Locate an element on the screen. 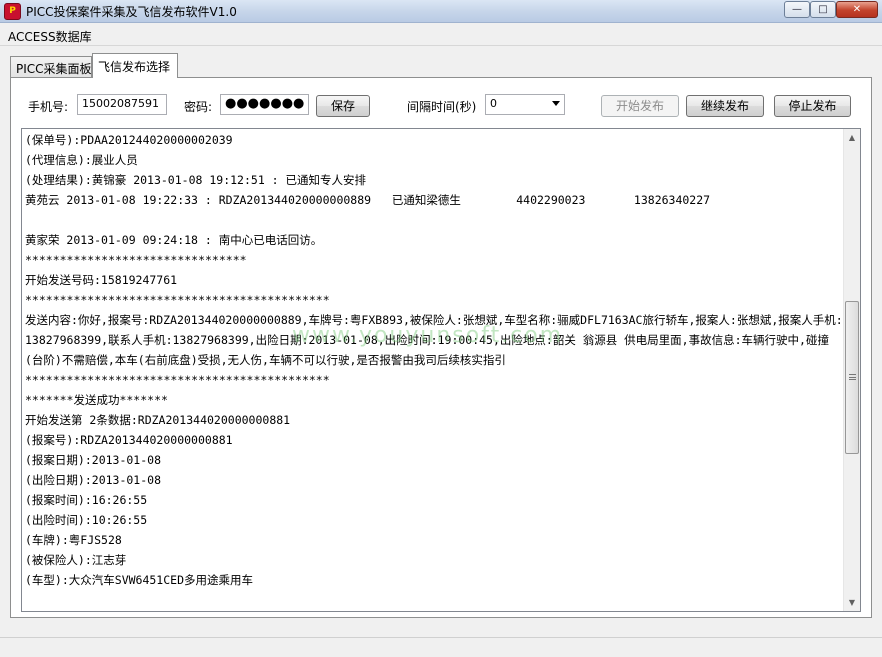  continue-publish-button: 继续发布 is located at coordinates (725, 106).